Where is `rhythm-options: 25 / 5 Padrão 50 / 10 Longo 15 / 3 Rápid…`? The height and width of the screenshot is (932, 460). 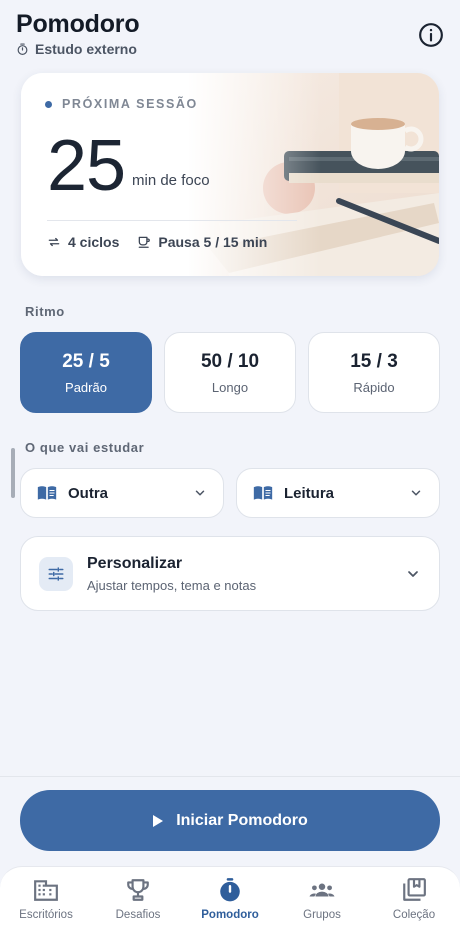 rhythm-options: 25 / 5 Padrão 50 / 10 Longo 15 / 3 Rápid… is located at coordinates (230, 372).